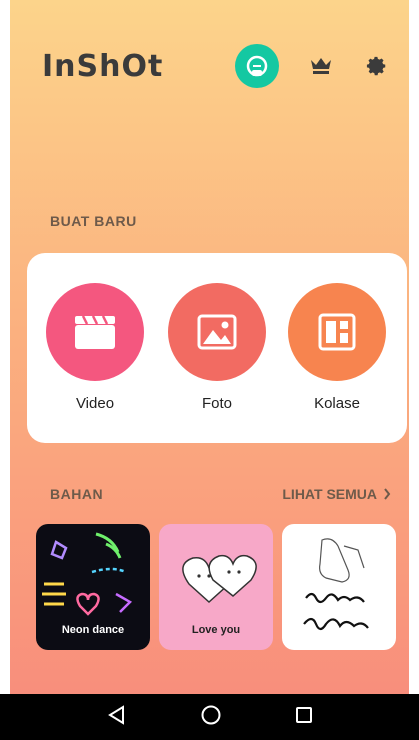  I want to click on material-label-neon: Neon dance, so click(93, 630).